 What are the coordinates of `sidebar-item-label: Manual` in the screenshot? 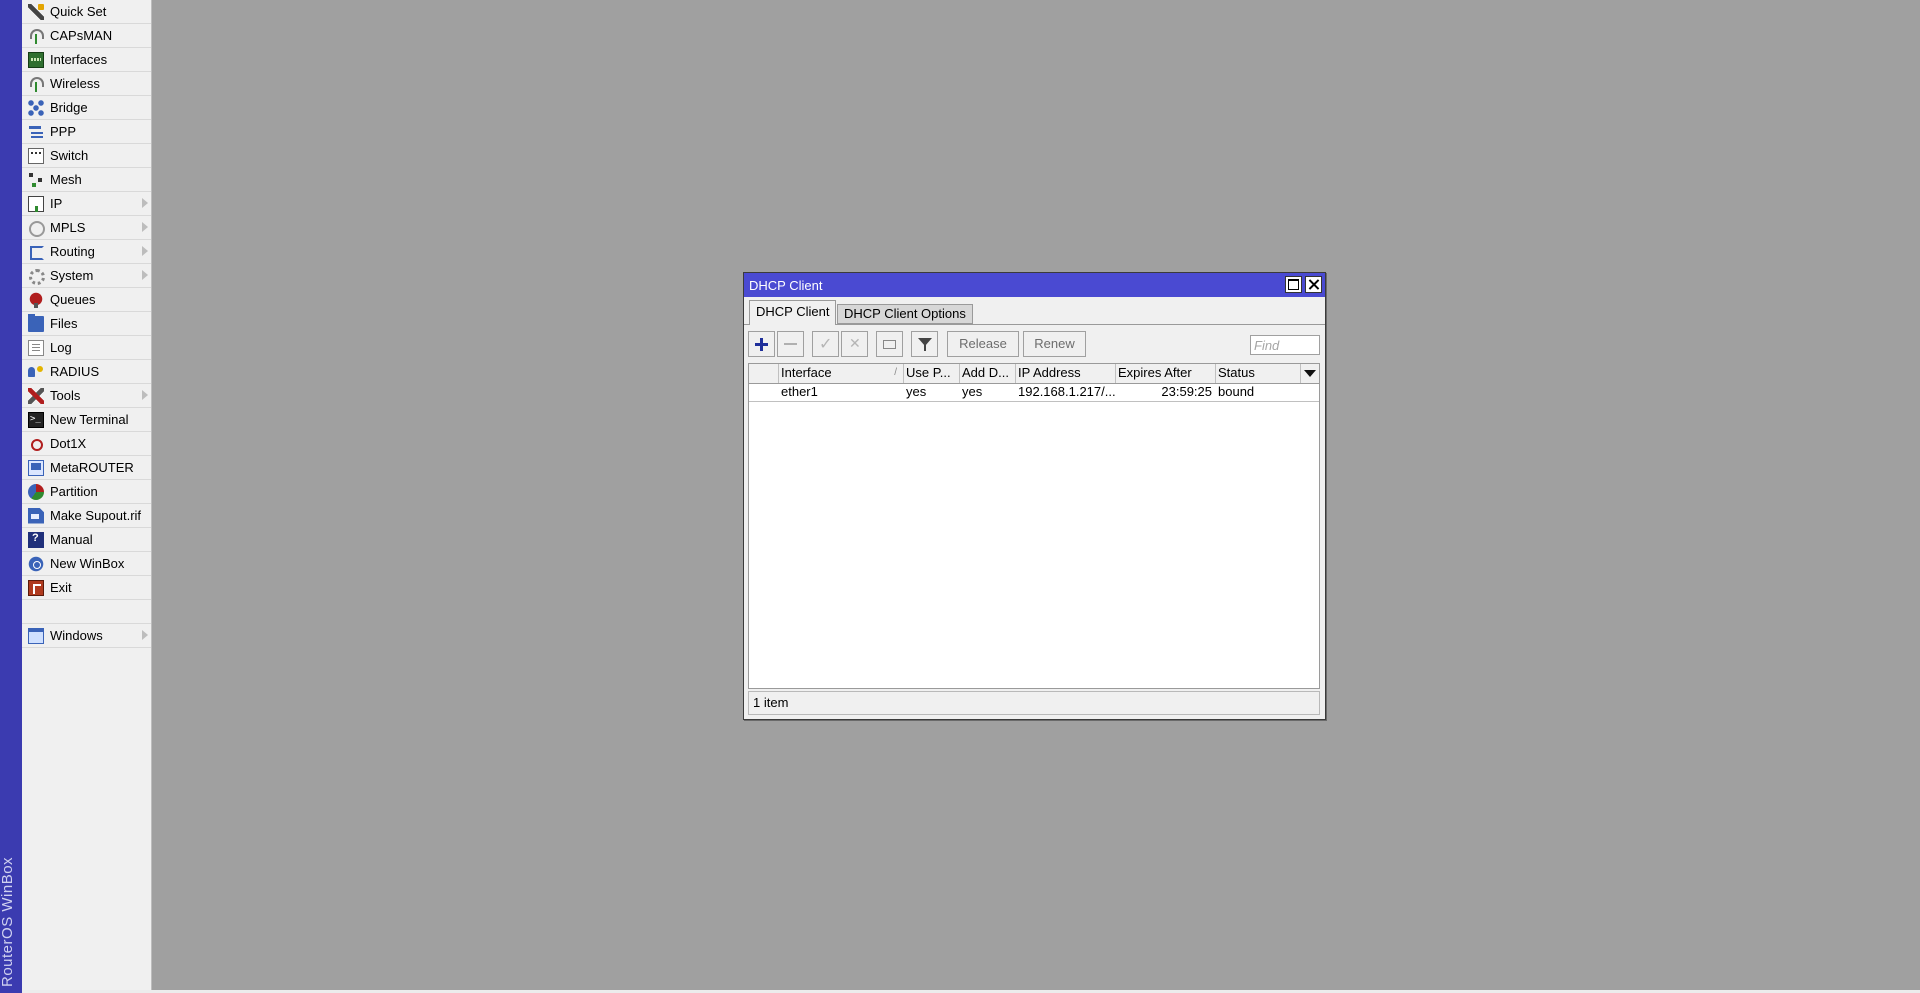 It's located at (71, 539).